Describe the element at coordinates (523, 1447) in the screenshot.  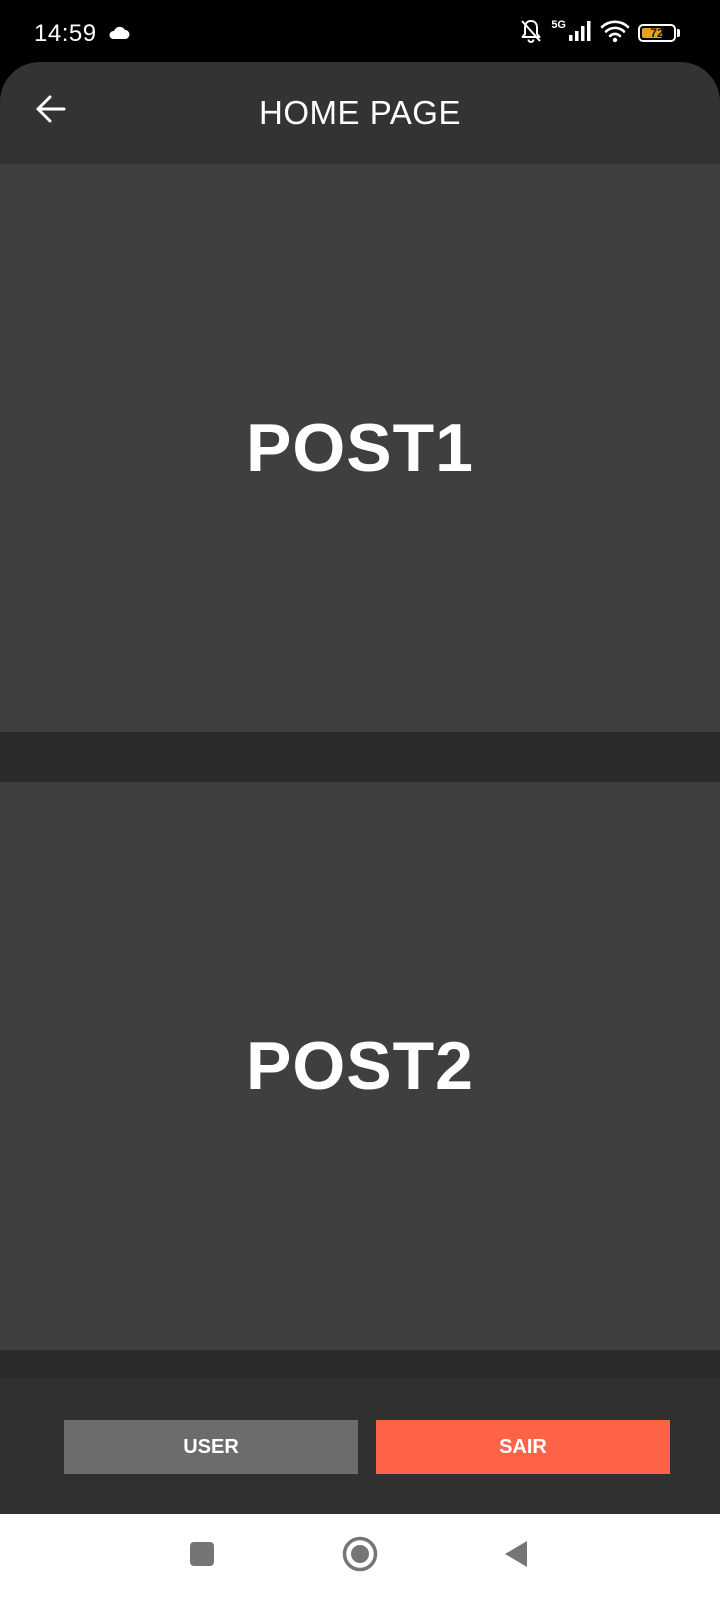
I see `sair-button: SAIR` at that location.